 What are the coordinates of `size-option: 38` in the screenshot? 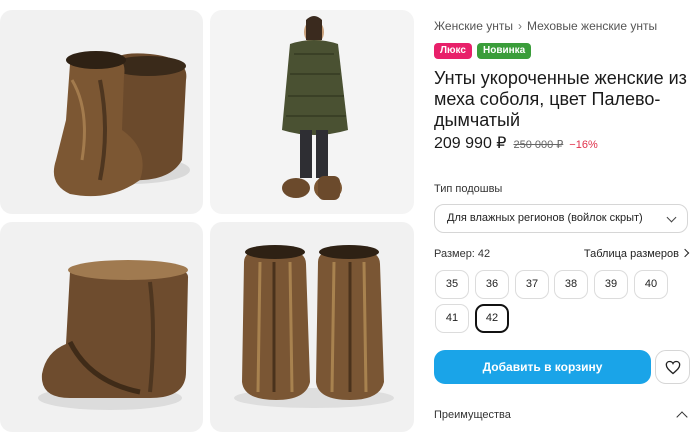 It's located at (571, 284).